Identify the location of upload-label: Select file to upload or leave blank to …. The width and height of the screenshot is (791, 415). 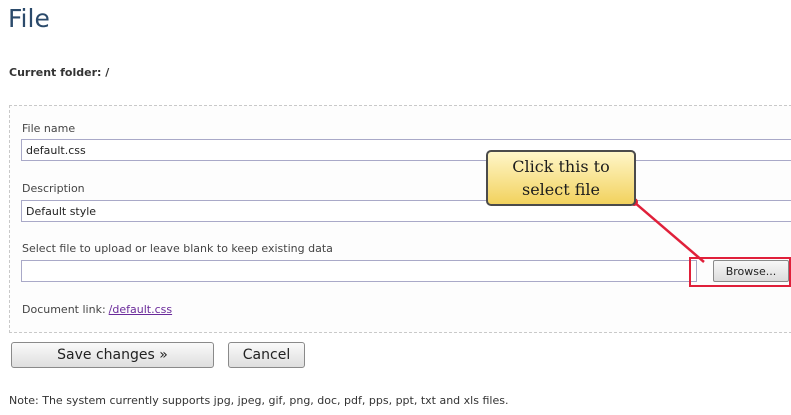
(177, 248).